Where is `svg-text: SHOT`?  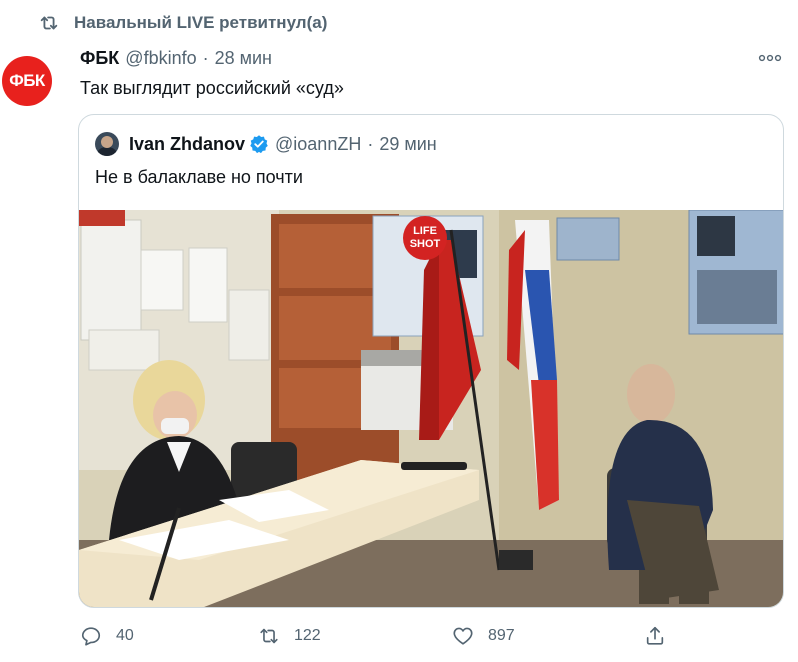
svg-text: SHOT is located at coordinates (425, 244).